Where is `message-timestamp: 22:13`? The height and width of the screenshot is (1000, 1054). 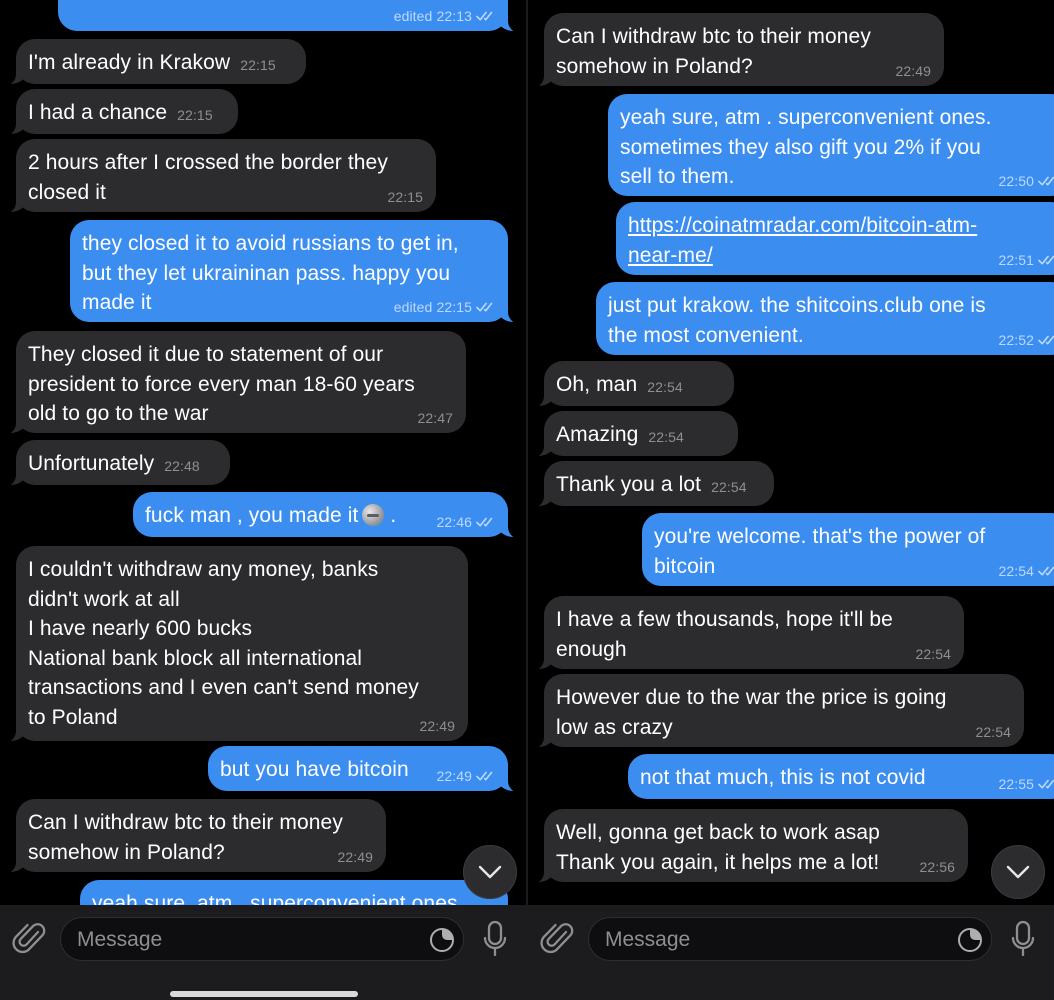
message-timestamp: 22:13 is located at coordinates (454, 16).